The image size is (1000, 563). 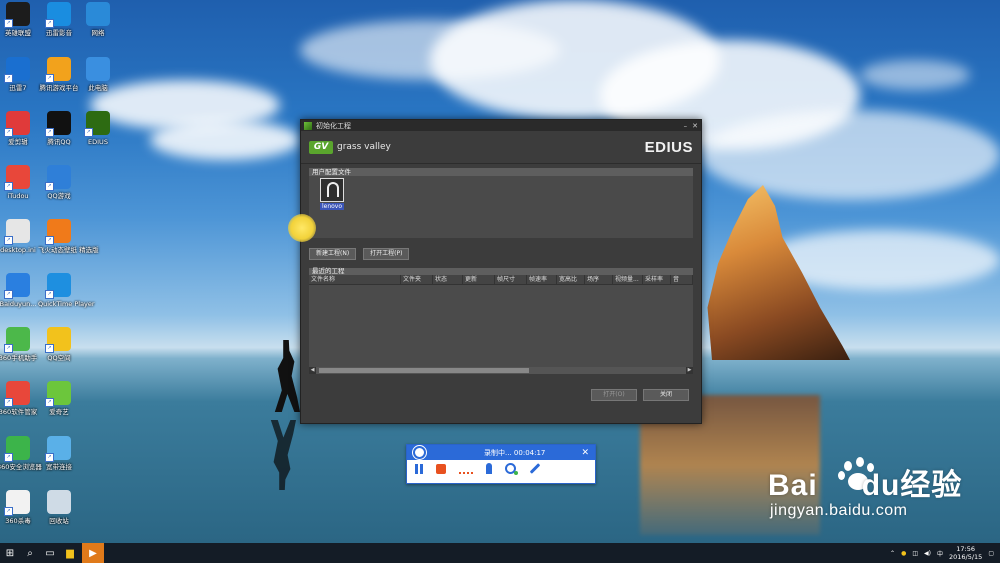 I want to click on file-explorer-icon: ▆, so click(x=70, y=553).